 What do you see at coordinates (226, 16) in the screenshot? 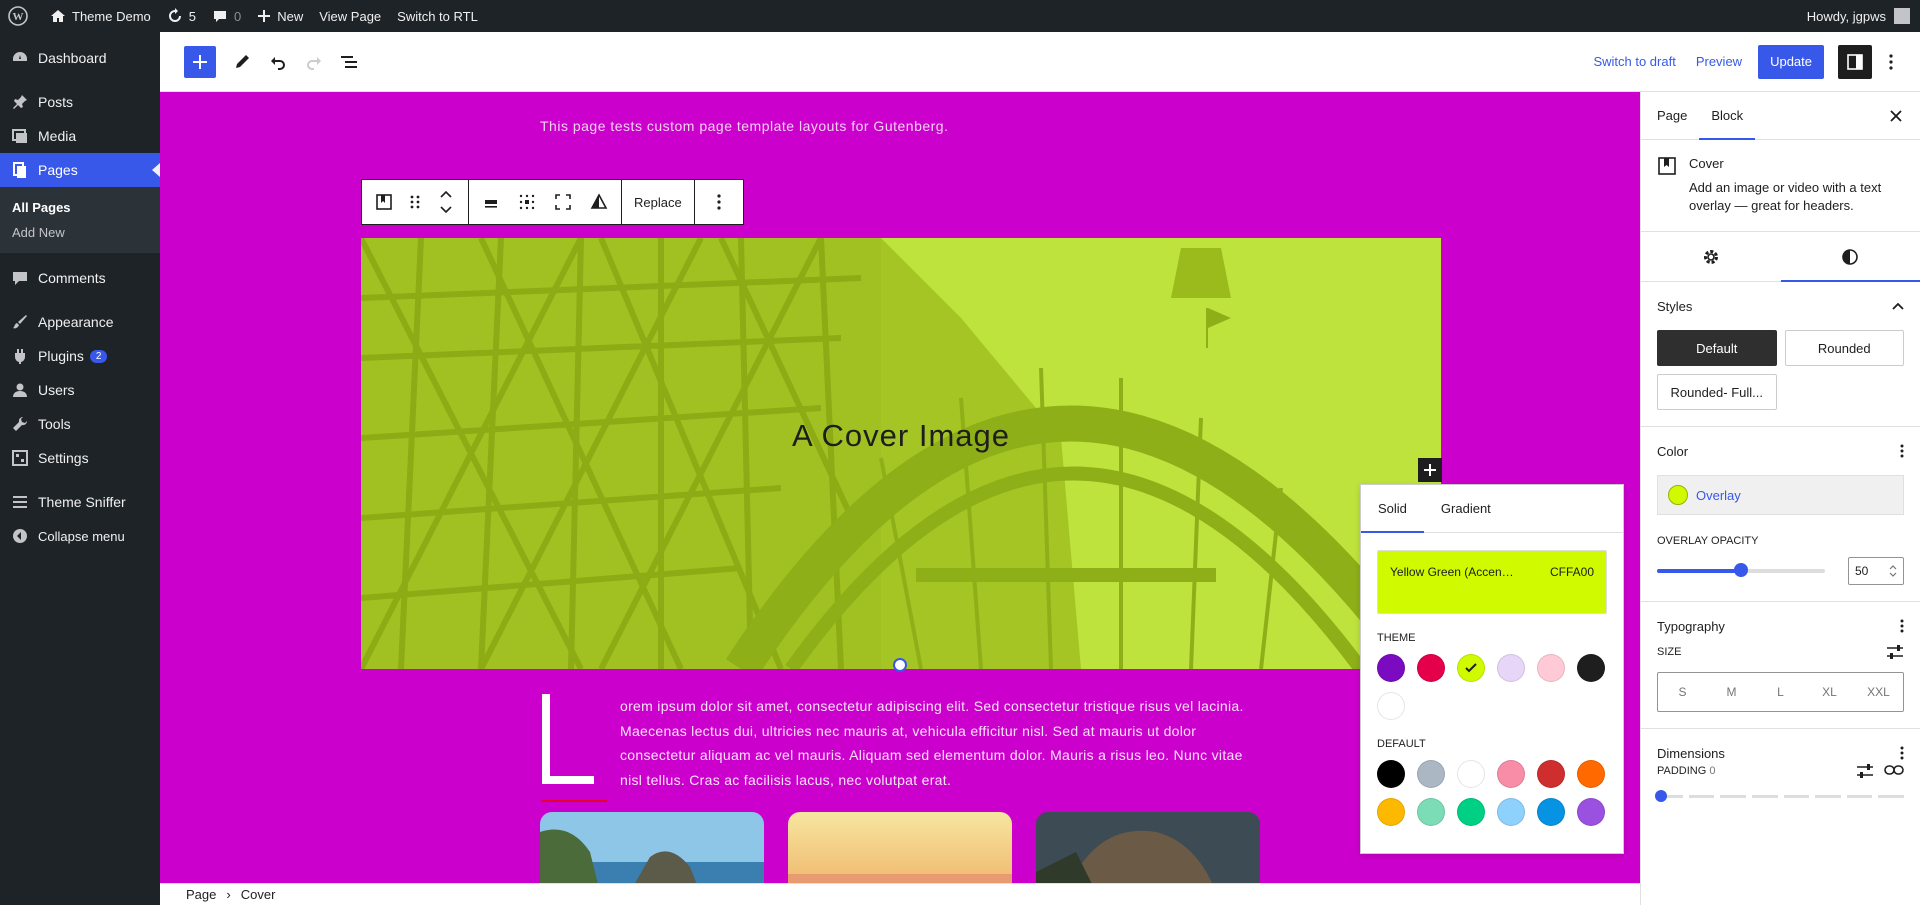
I see `comments-link: 0` at bounding box center [226, 16].